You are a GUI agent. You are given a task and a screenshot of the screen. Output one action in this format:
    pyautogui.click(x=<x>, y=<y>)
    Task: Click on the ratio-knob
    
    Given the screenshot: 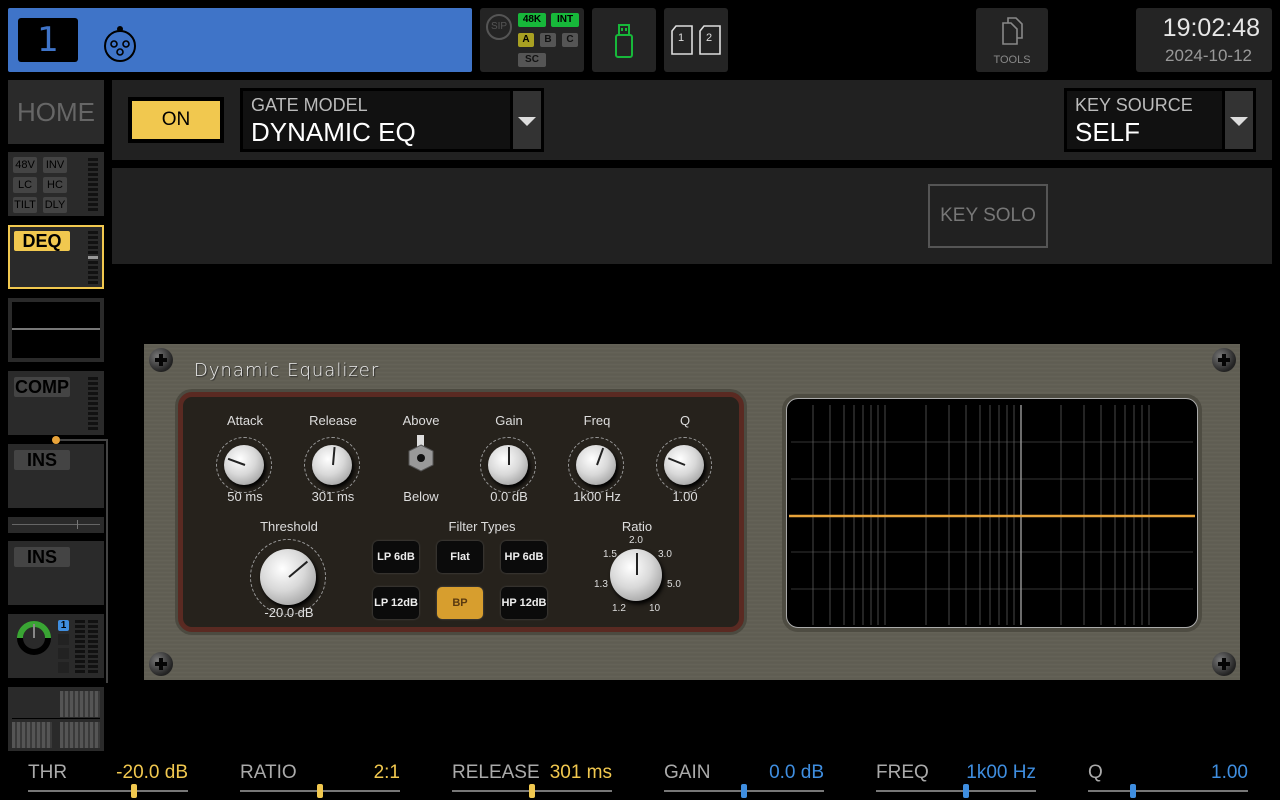 What is the action you would take?
    pyautogui.click(x=636, y=575)
    